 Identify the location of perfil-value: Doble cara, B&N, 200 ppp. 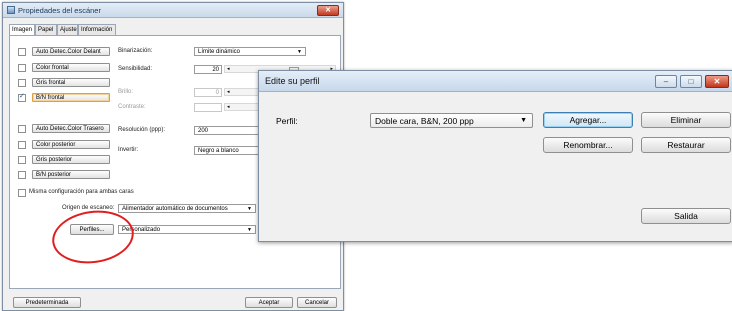
(424, 121).